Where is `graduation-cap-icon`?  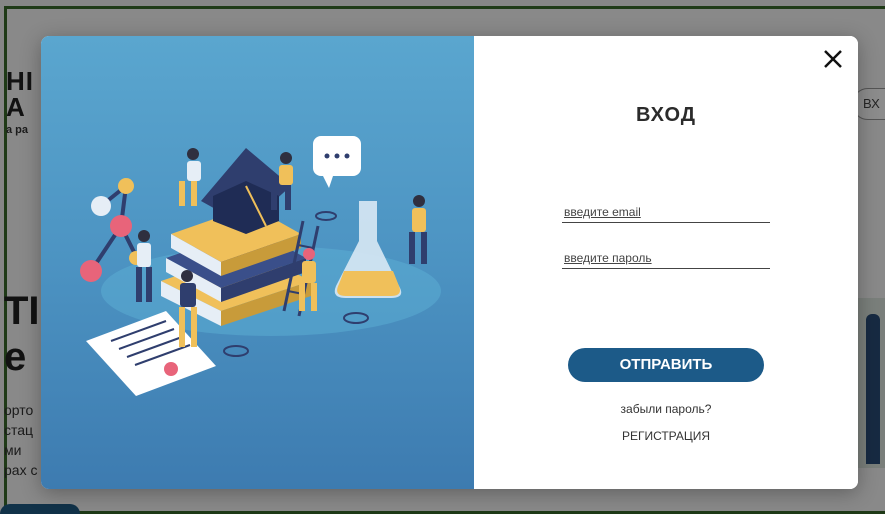
graduation-cap-icon is located at coordinates (246, 191).